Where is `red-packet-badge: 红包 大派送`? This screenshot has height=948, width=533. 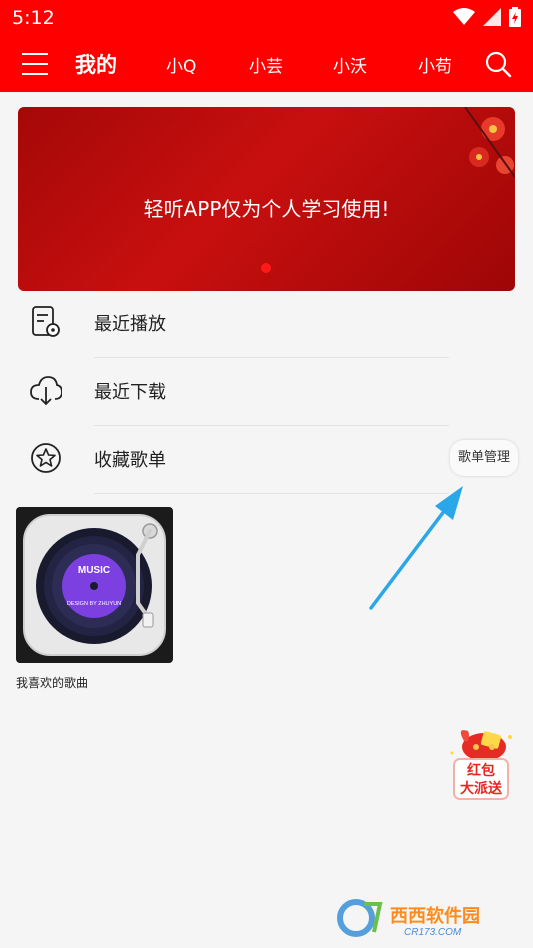
red-packet-badge: 红包 大派送 is located at coordinates (481, 764).